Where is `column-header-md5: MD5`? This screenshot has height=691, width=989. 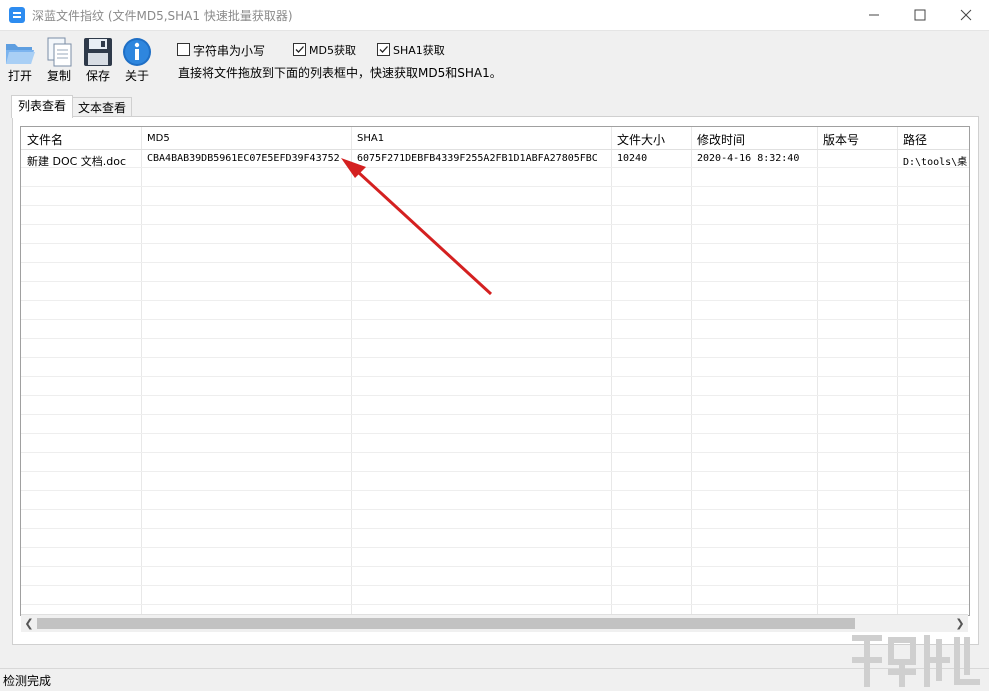 column-header-md5: MD5 is located at coordinates (158, 138).